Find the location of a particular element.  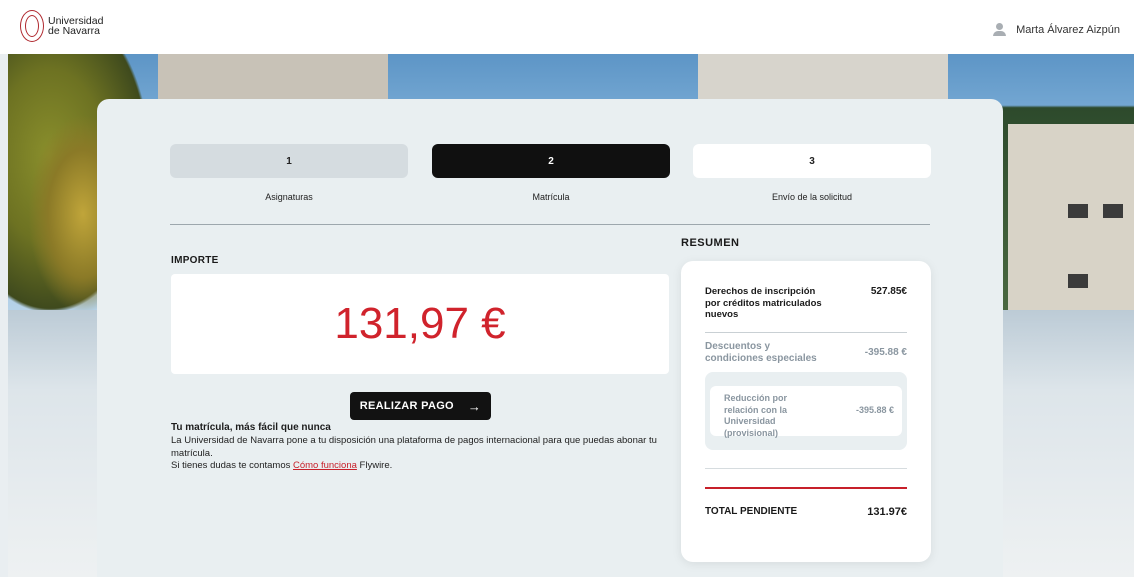

logo-line-2: de Navarra is located at coordinates (74, 31).